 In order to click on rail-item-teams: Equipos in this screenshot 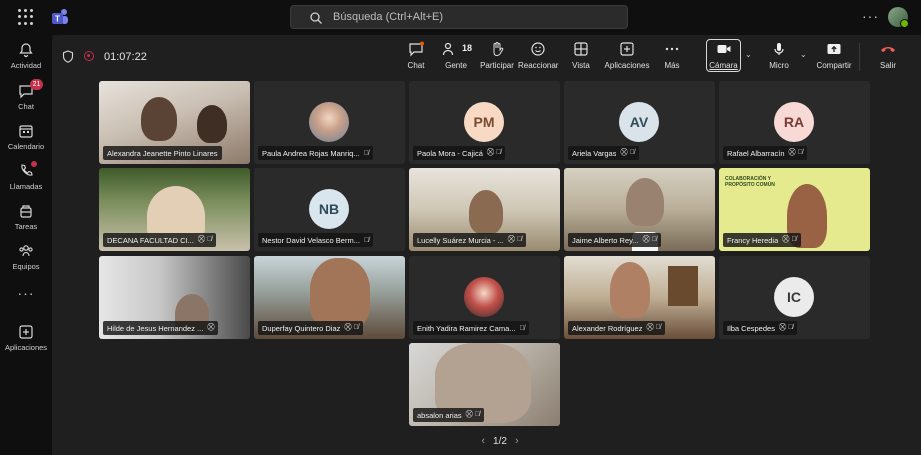, I will do `click(26, 257)`.